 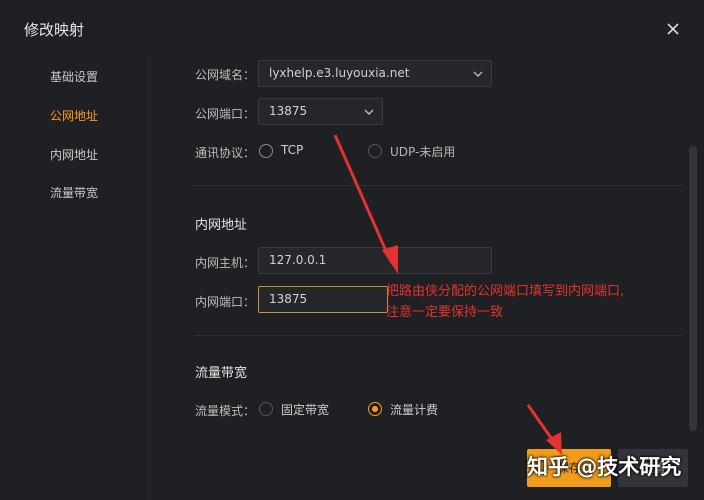 I want to click on sidebar-item-internal-address: 内网地址, so click(x=74, y=154).